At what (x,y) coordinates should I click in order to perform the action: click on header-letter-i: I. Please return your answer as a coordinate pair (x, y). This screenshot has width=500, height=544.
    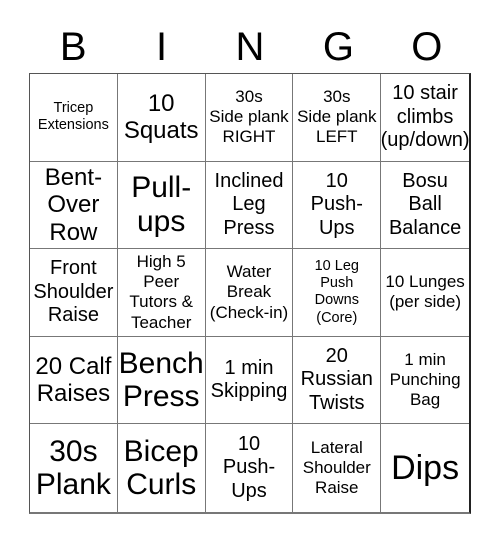
    Looking at the image, I should click on (162, 47).